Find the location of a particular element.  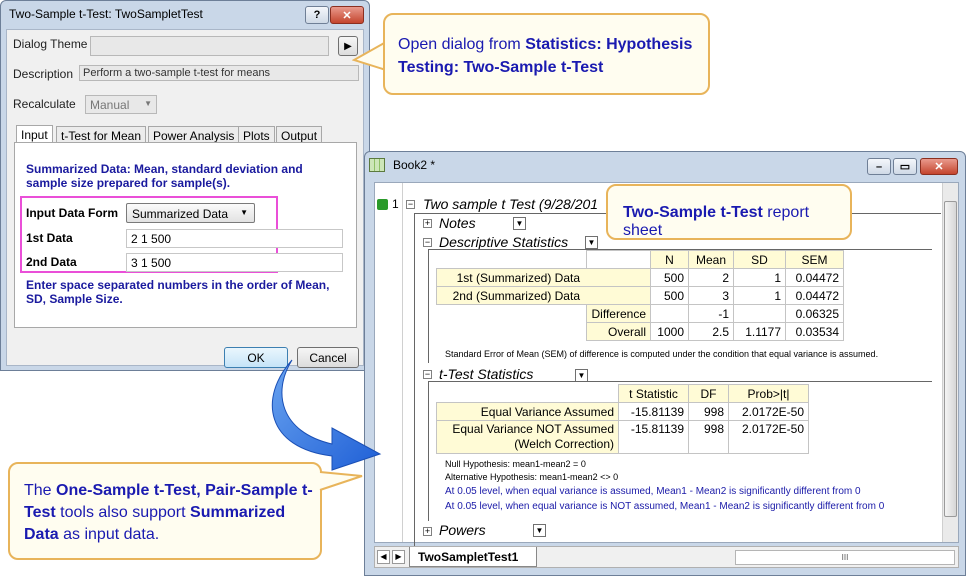

input-form-value: Summarized Data is located at coordinates (180, 214).